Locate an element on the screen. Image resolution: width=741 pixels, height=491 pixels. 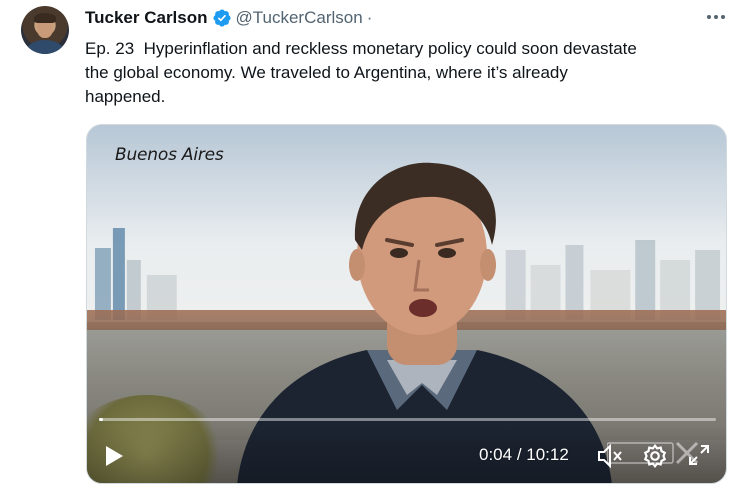
mute-icon is located at coordinates (610, 456).